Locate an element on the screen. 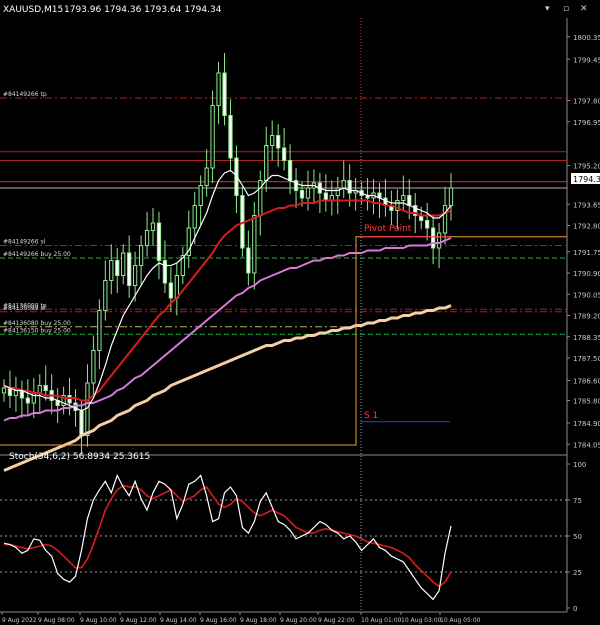 The height and width of the screenshot is (625, 600). minimize-icon: ▾ is located at coordinates (547, 9).